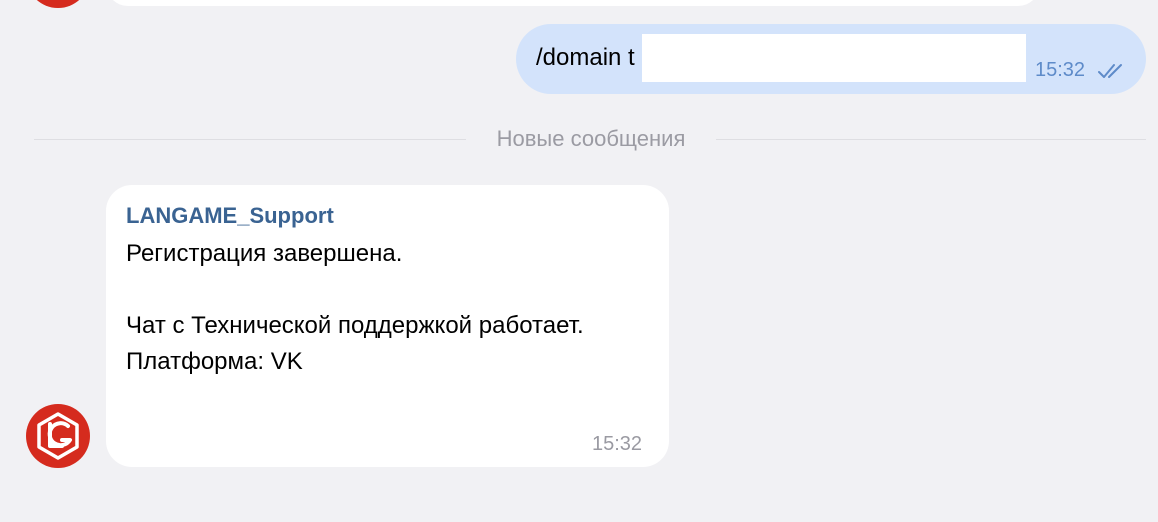  What do you see at coordinates (573, 3) in the screenshot?
I see `previous-message-bubble` at bounding box center [573, 3].